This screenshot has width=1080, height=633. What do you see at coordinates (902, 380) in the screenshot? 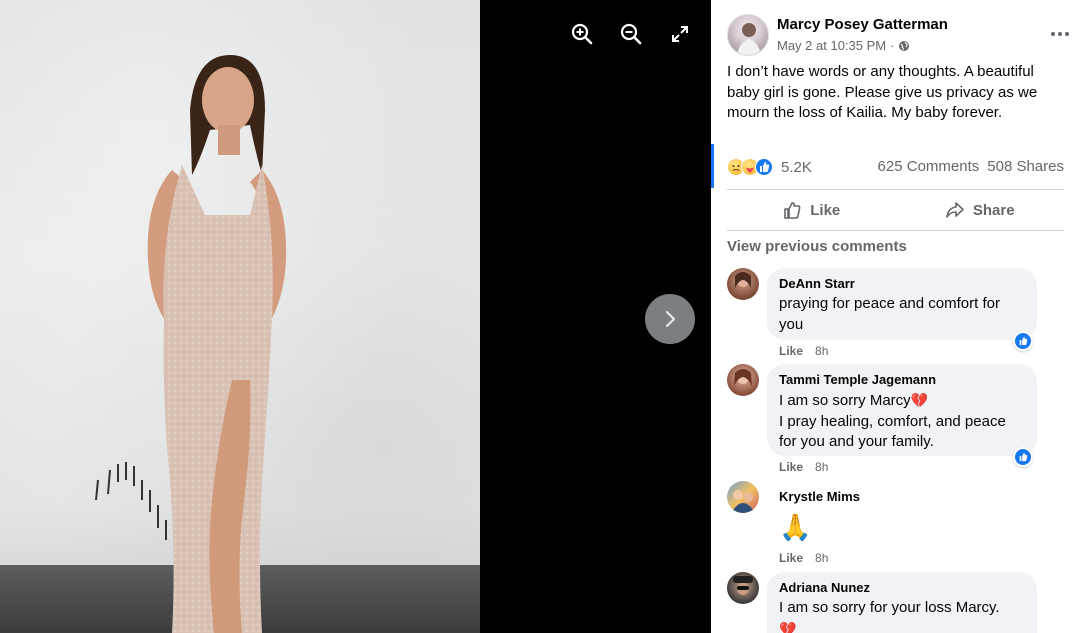
I see `commenter-name: Tammi Temple Jagemann` at bounding box center [902, 380].